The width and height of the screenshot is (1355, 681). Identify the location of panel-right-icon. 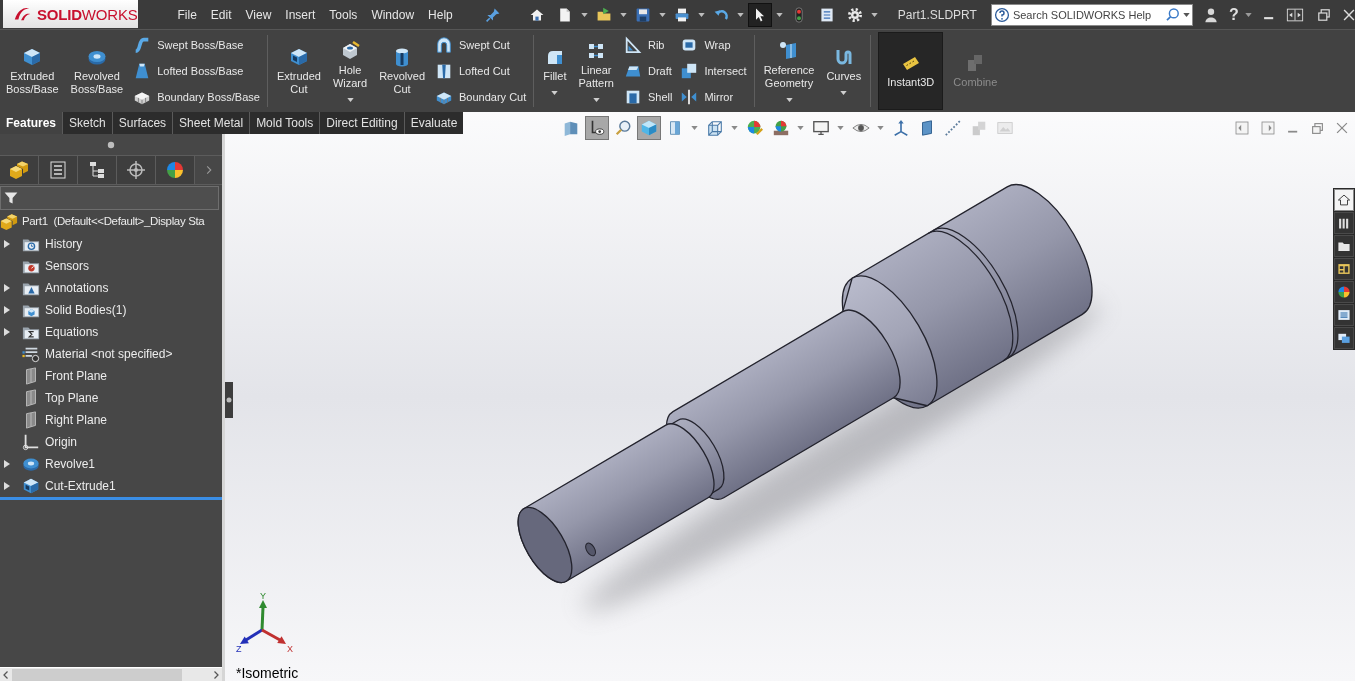
(1268, 128).